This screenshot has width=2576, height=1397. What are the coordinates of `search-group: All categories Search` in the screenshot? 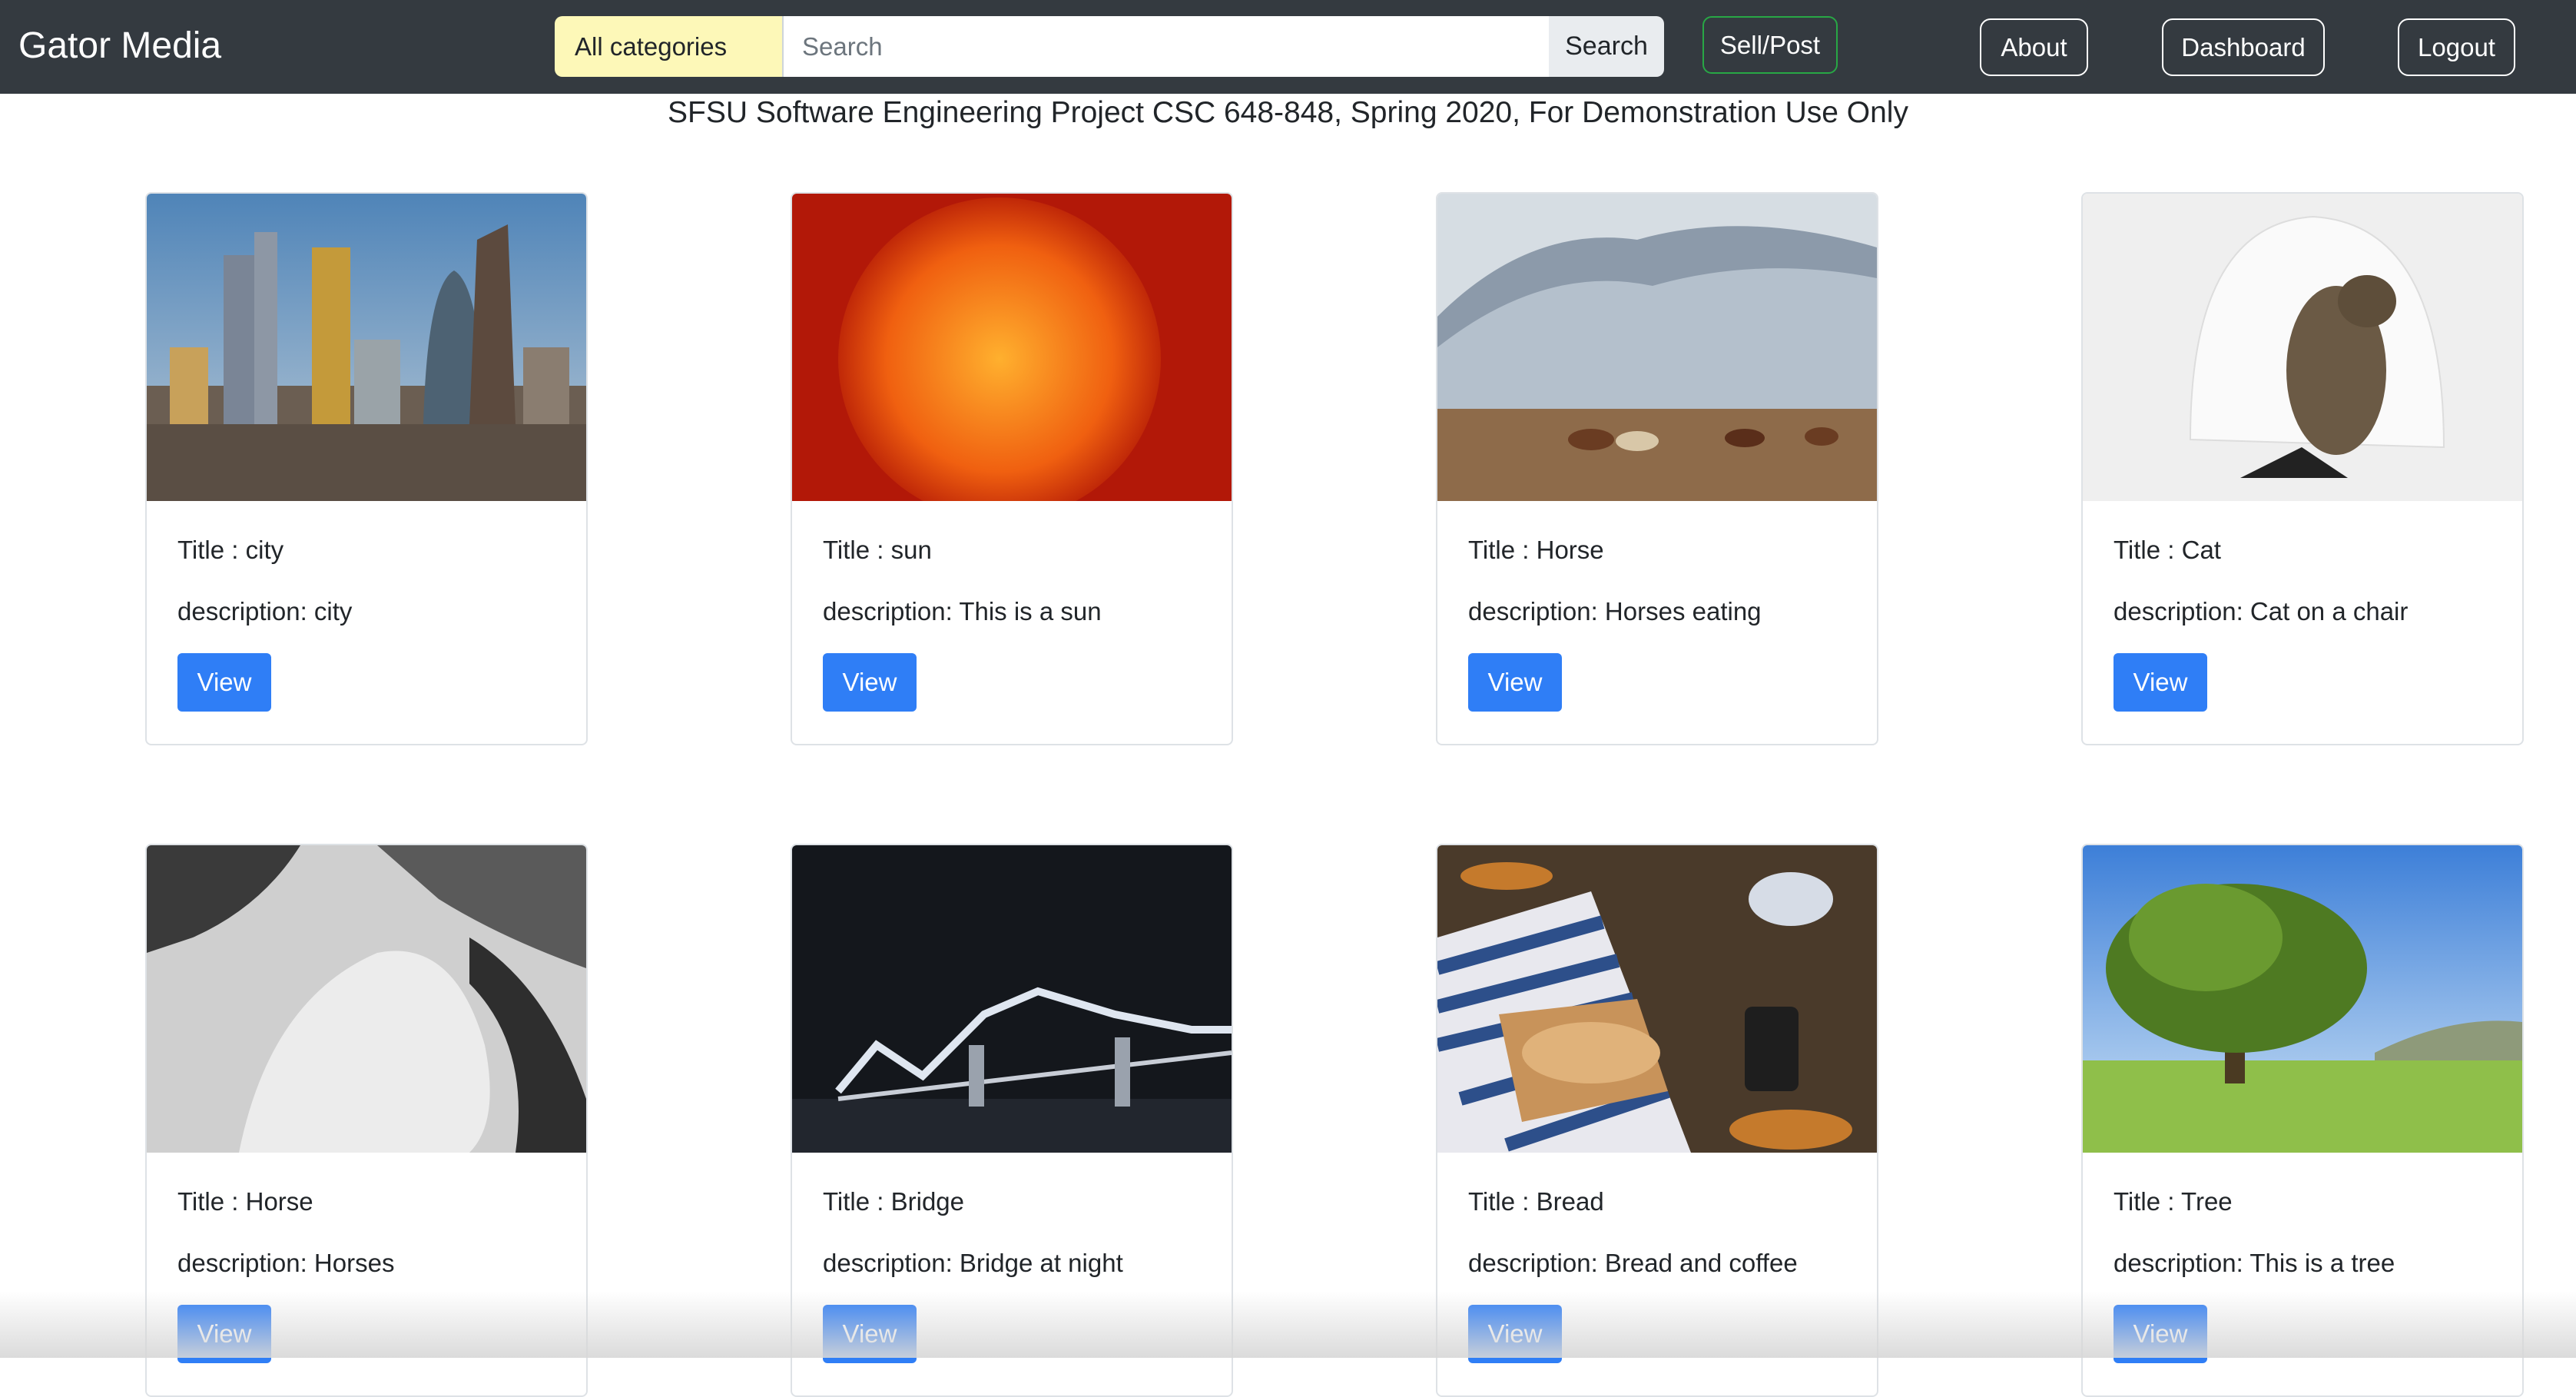 It's located at (1109, 46).